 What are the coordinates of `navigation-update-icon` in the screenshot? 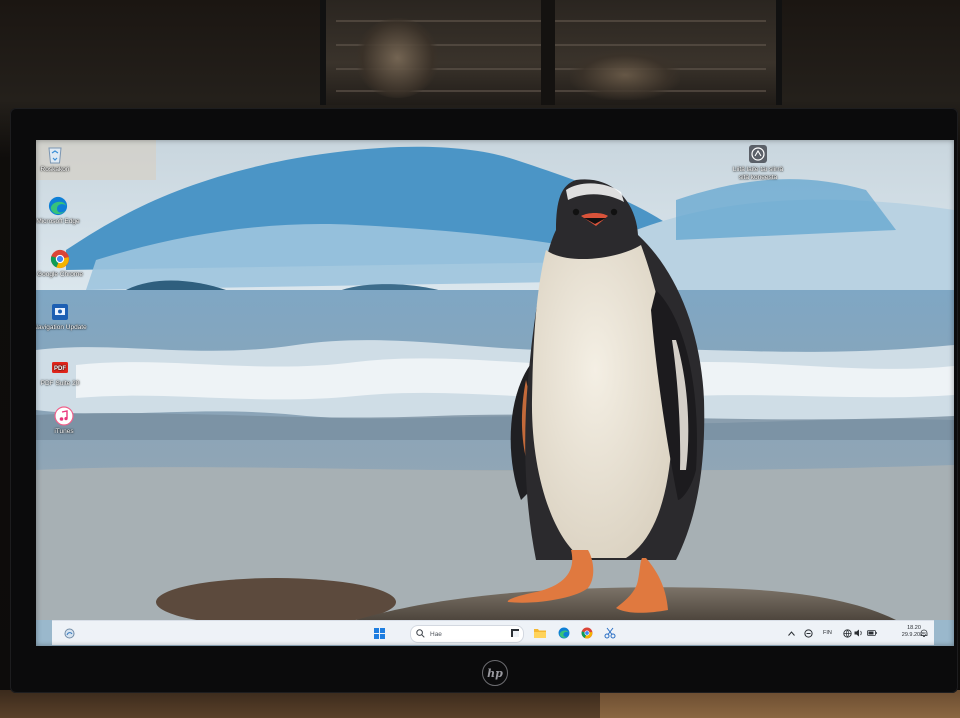 It's located at (60, 312).